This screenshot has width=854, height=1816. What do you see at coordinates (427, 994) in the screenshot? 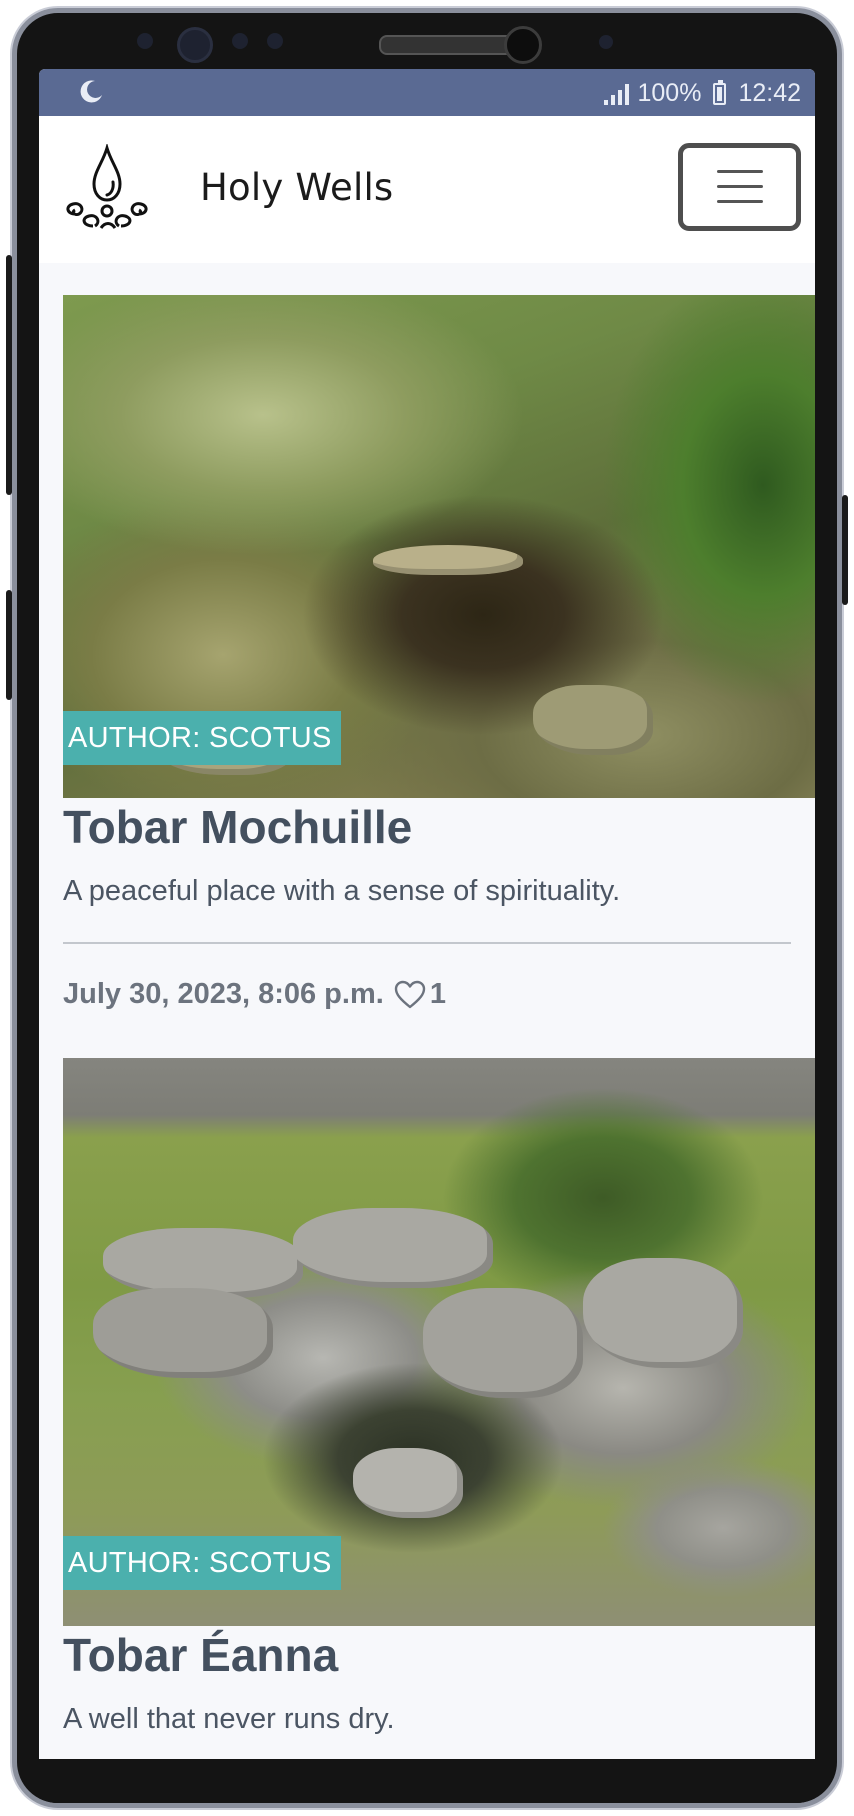
I see `post-meta: July 30, 2023, 8:06 p.m. 1` at bounding box center [427, 994].